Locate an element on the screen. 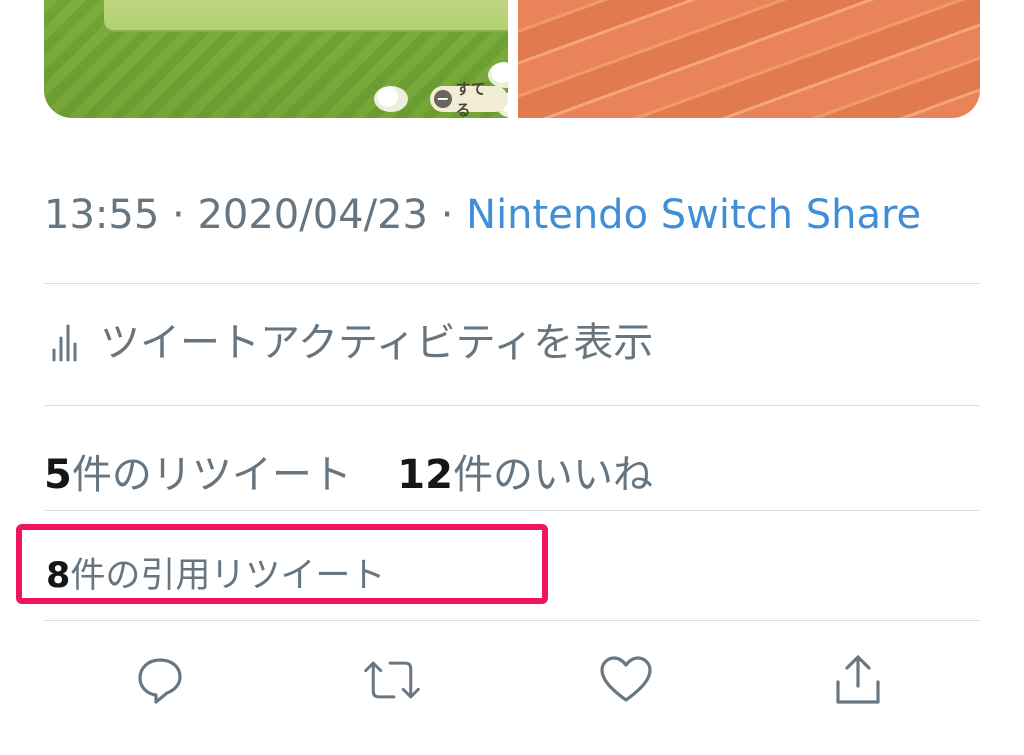  tweet-stats: 5件のリツイート 12件のいいね is located at coordinates (348, 471).